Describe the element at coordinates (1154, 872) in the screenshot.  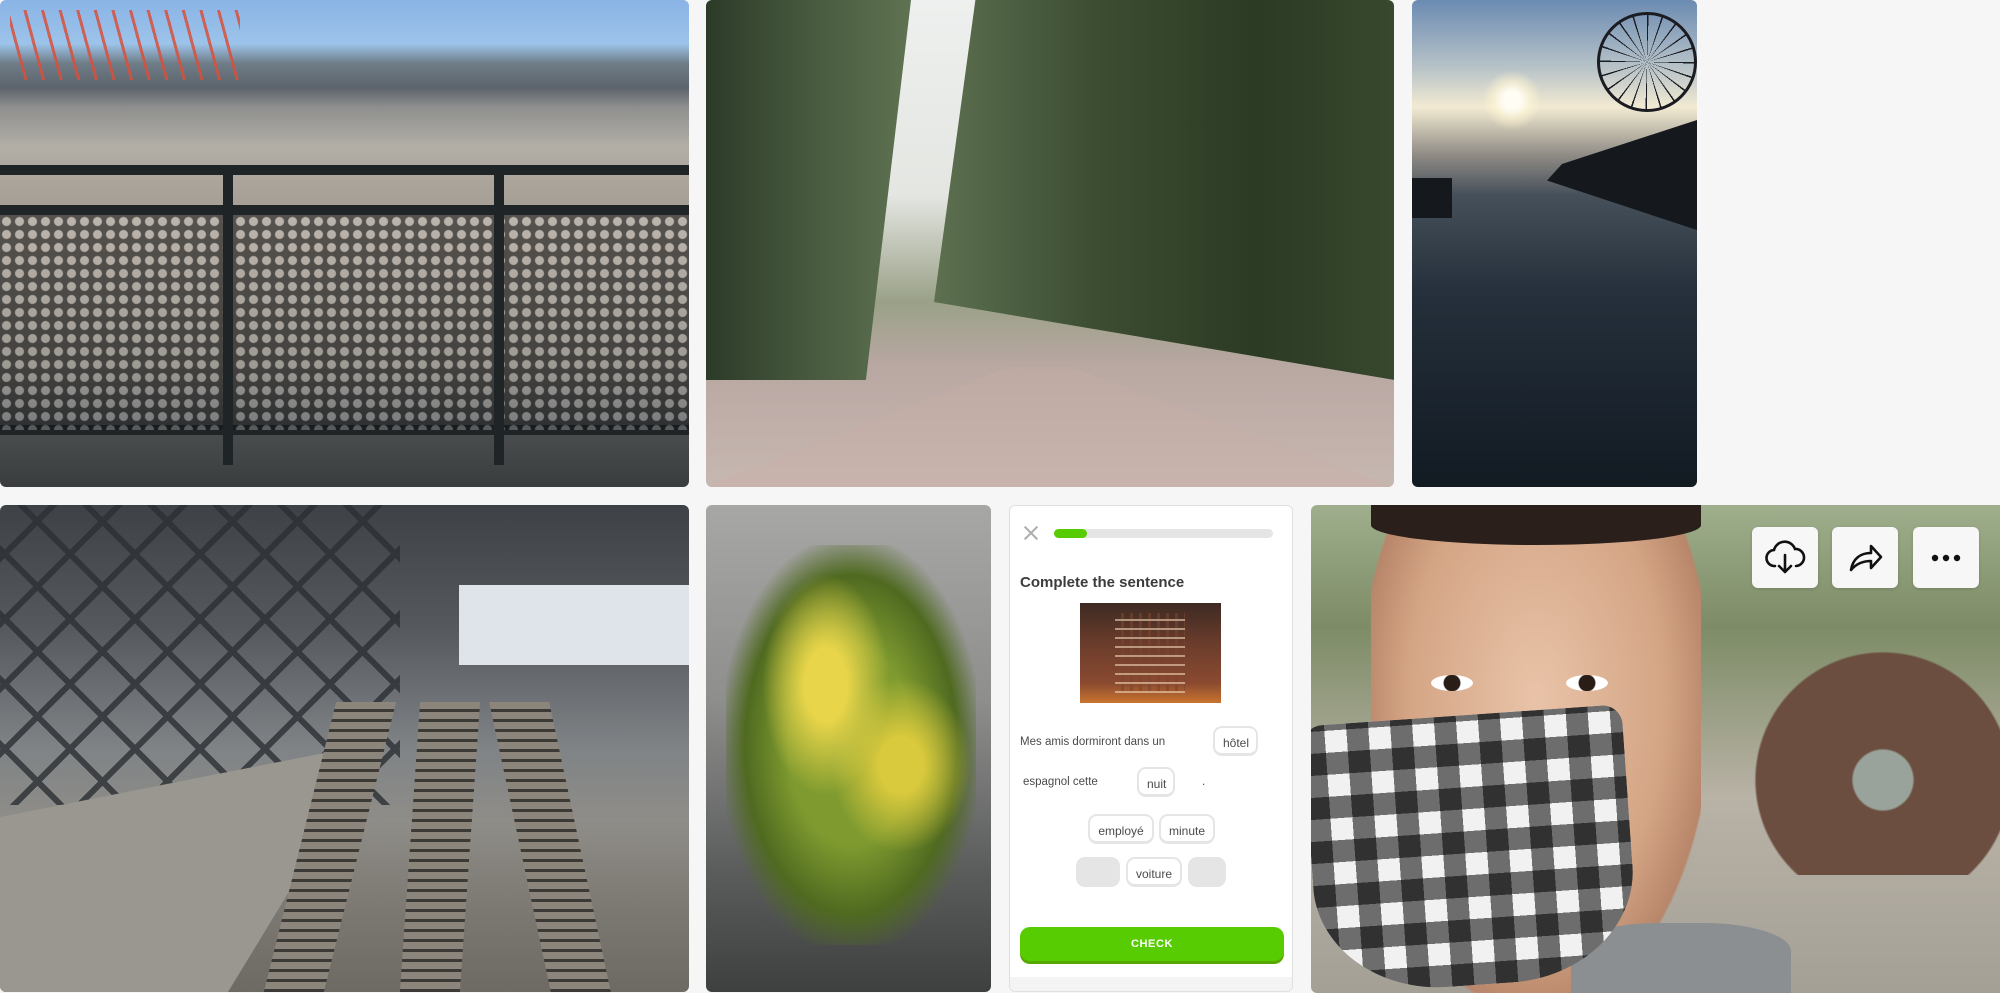
I see `word-bank-chip-voiture: voiture` at that location.